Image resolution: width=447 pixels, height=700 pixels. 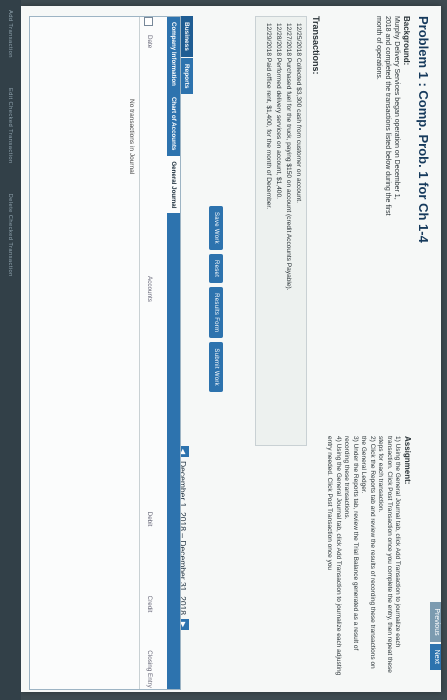 What do you see at coordinates (435, 656) in the screenshot?
I see `next-button: Next` at bounding box center [435, 656].